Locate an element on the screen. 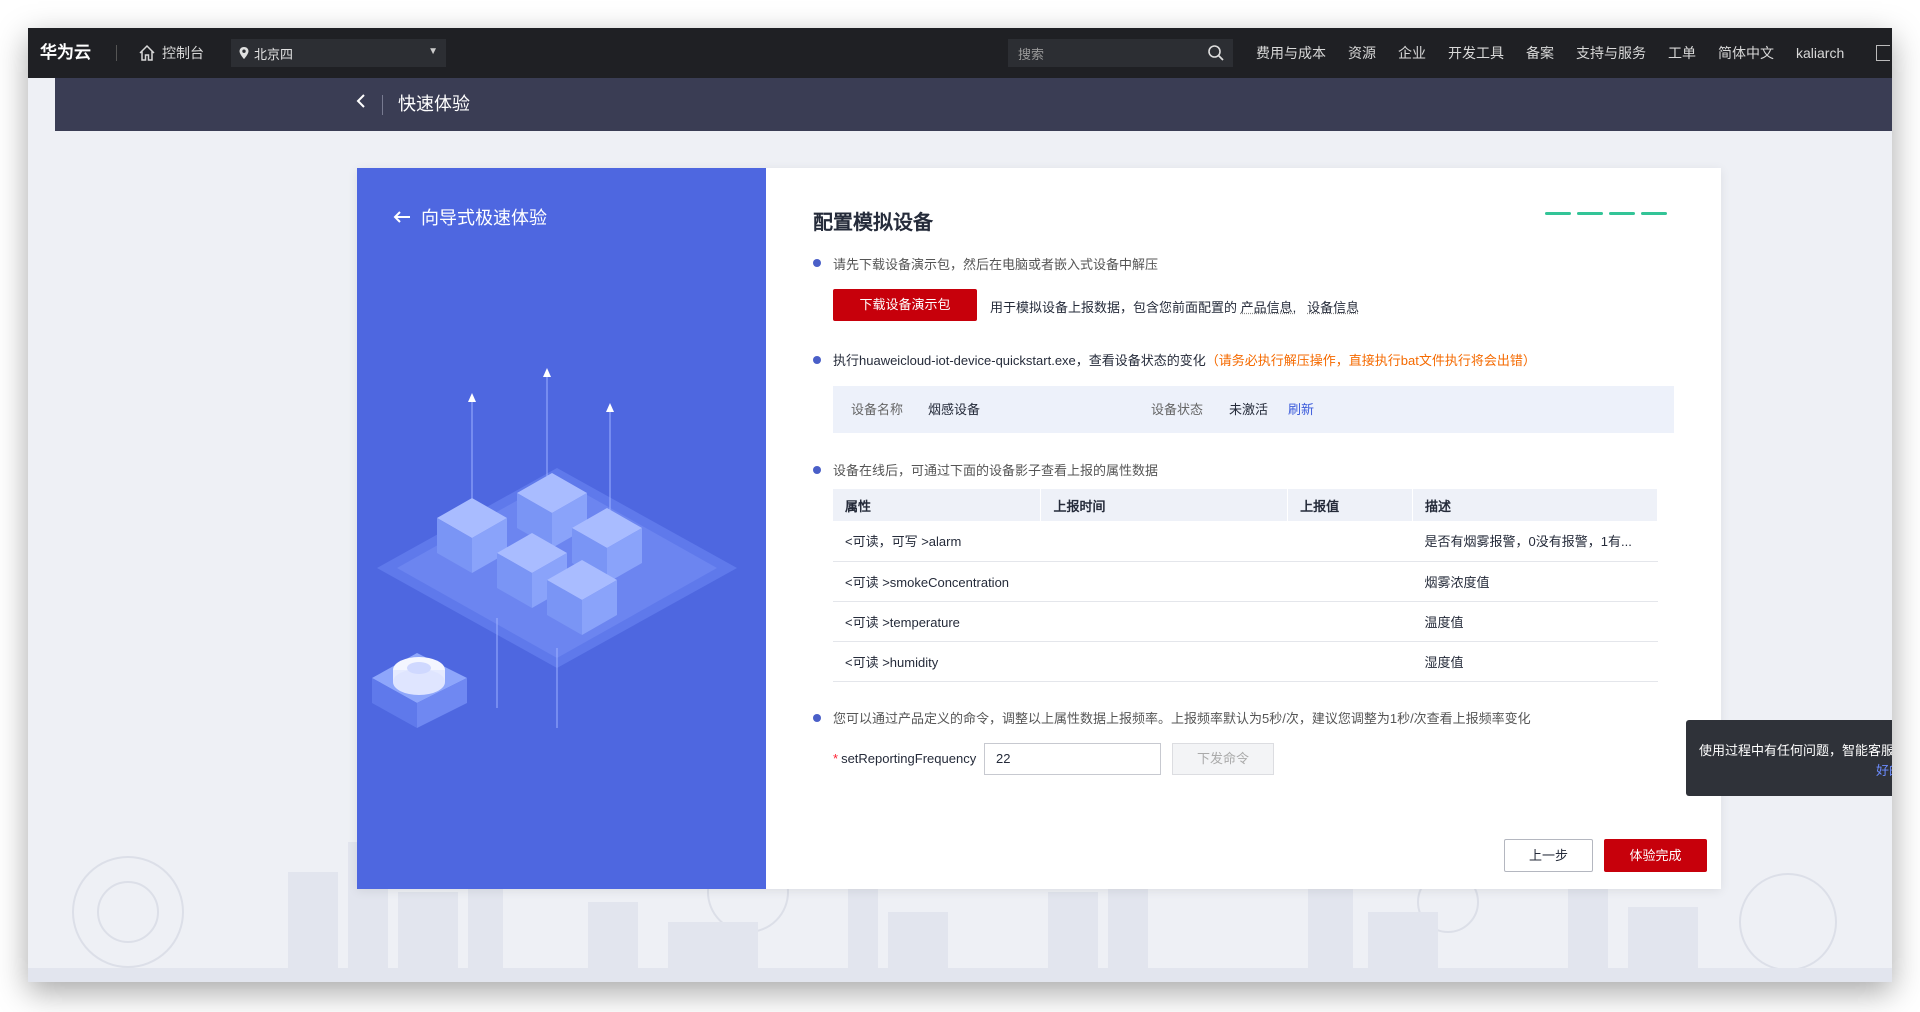  cell-property: <可读 >humidity is located at coordinates (937, 661).